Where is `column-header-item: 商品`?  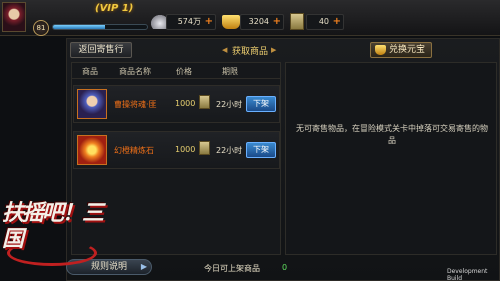
column-header-item: 商品 is located at coordinates (90, 71).